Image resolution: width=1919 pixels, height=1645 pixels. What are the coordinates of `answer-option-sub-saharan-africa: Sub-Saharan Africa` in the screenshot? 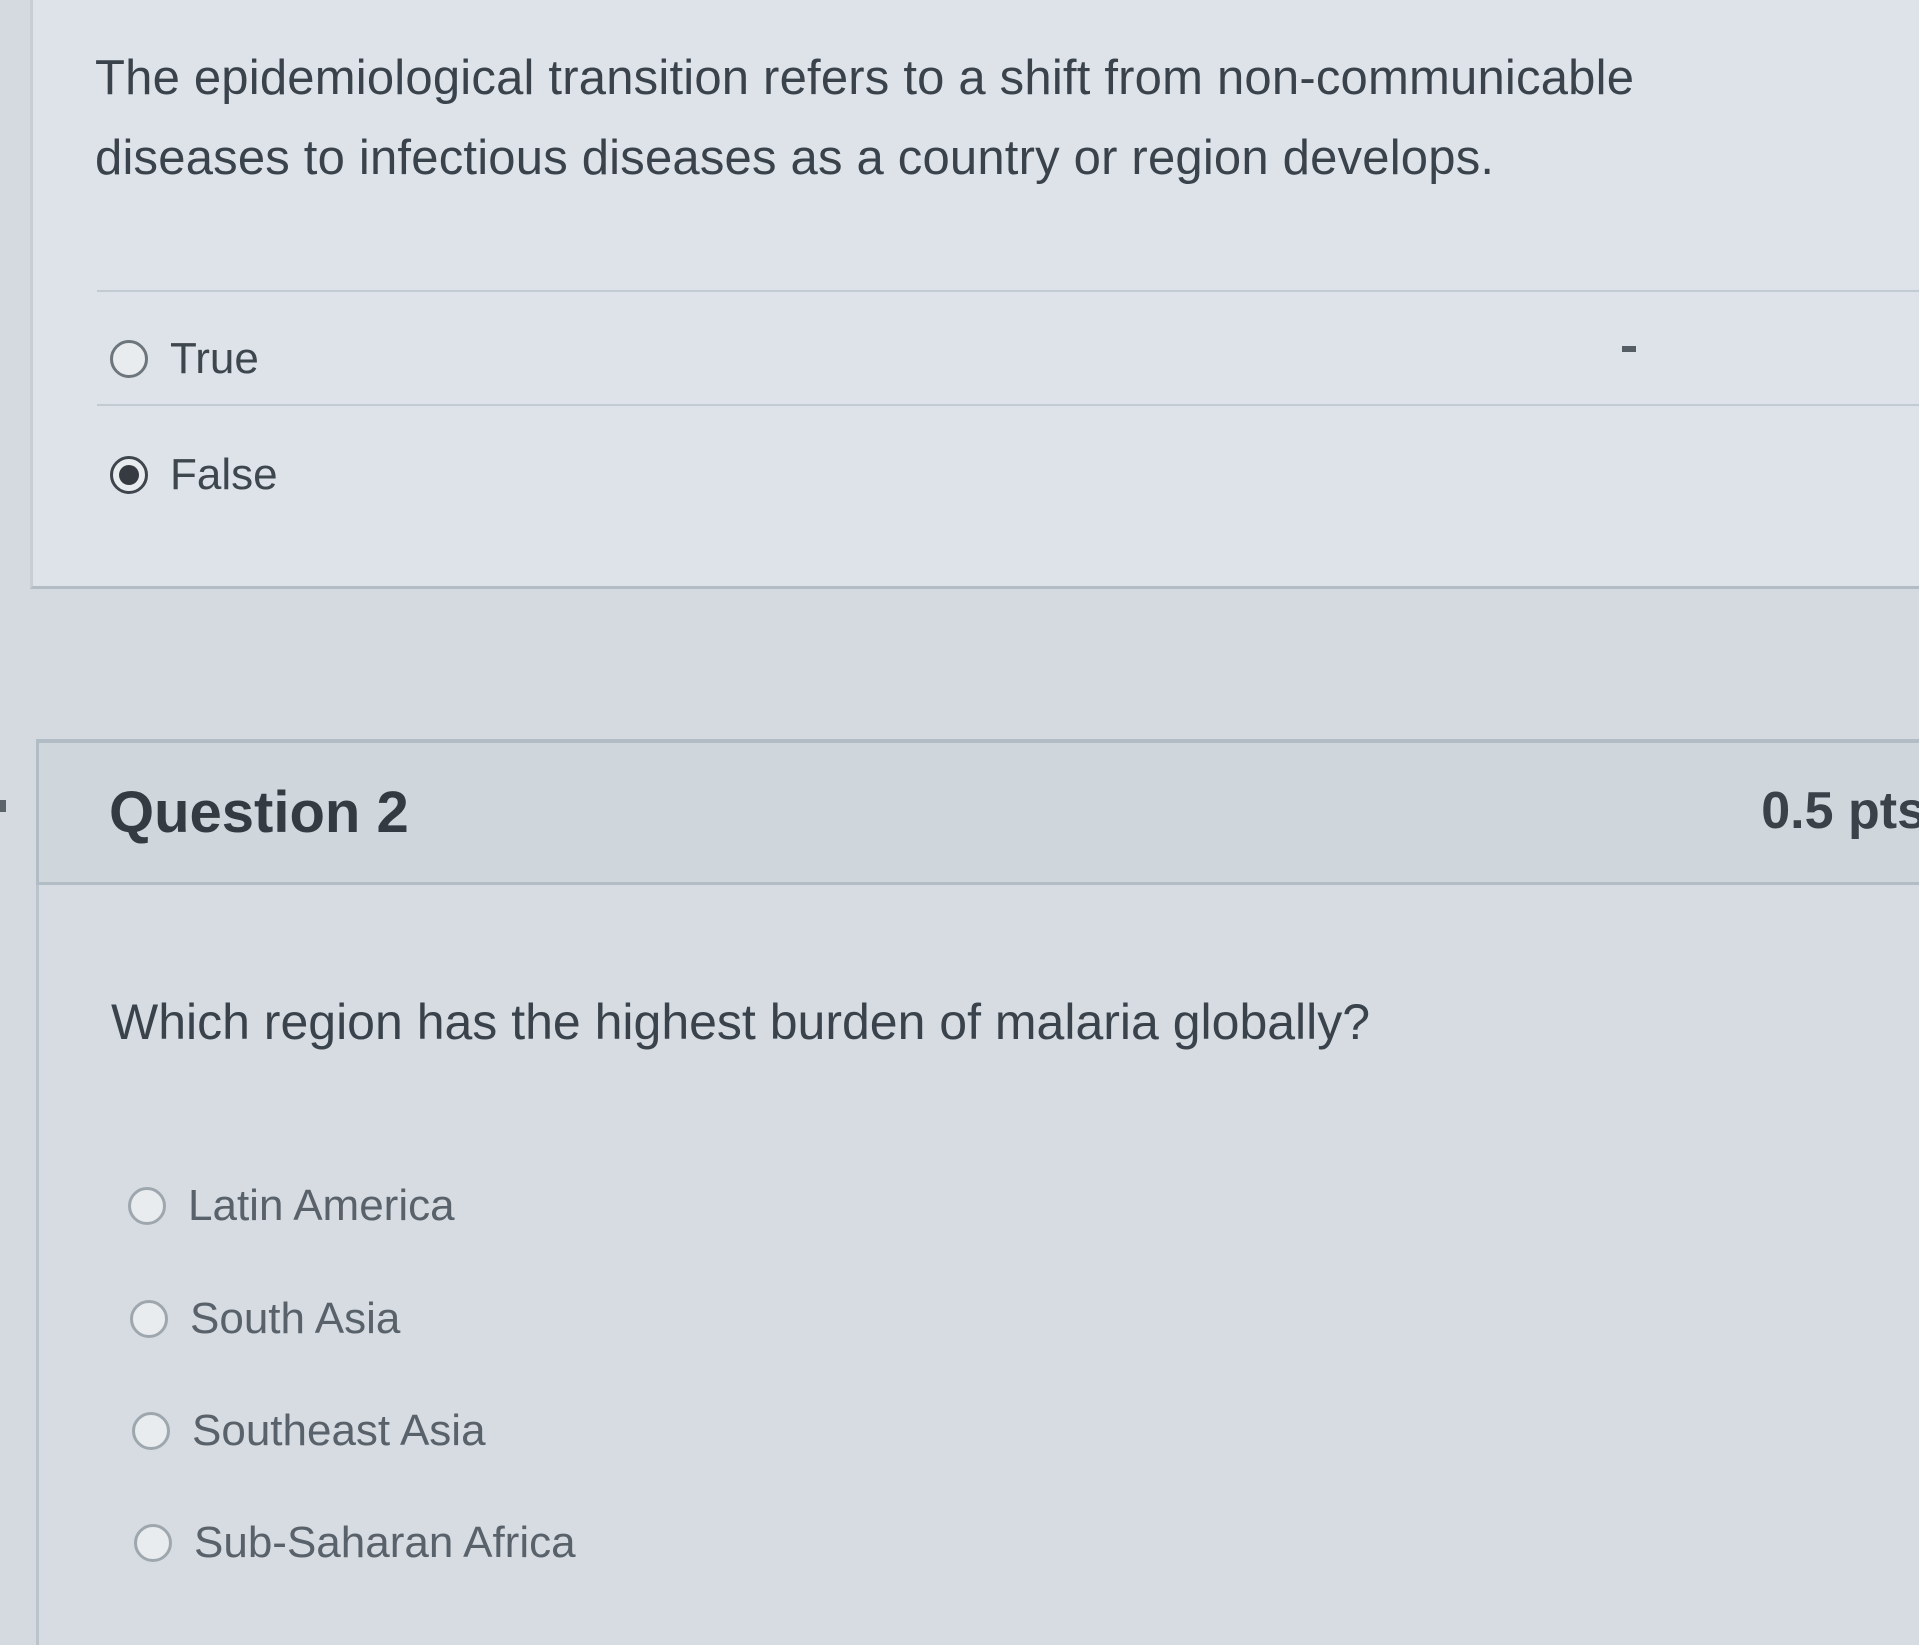 It's located at (355, 1543).